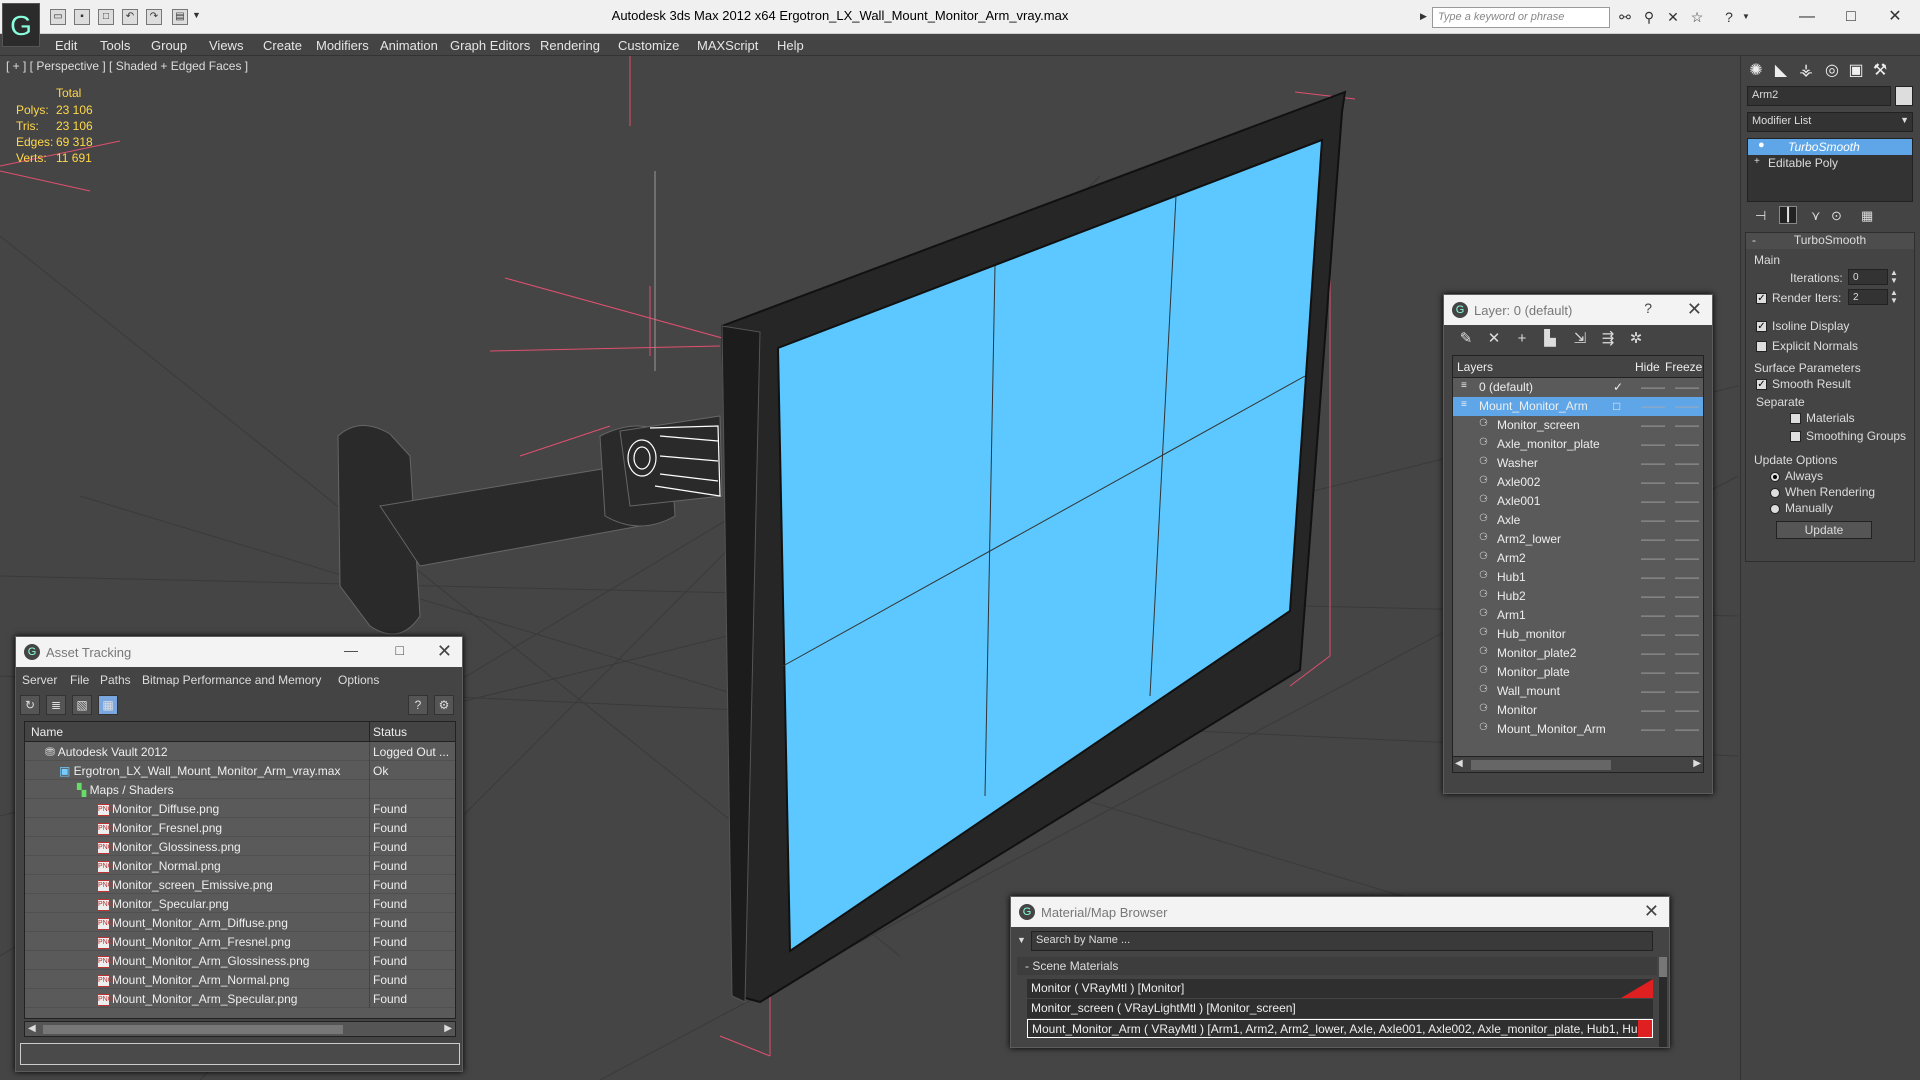 This screenshot has height=1080, width=1920. Describe the element at coordinates (390, 732) in the screenshot. I see `col-status: Status` at that location.